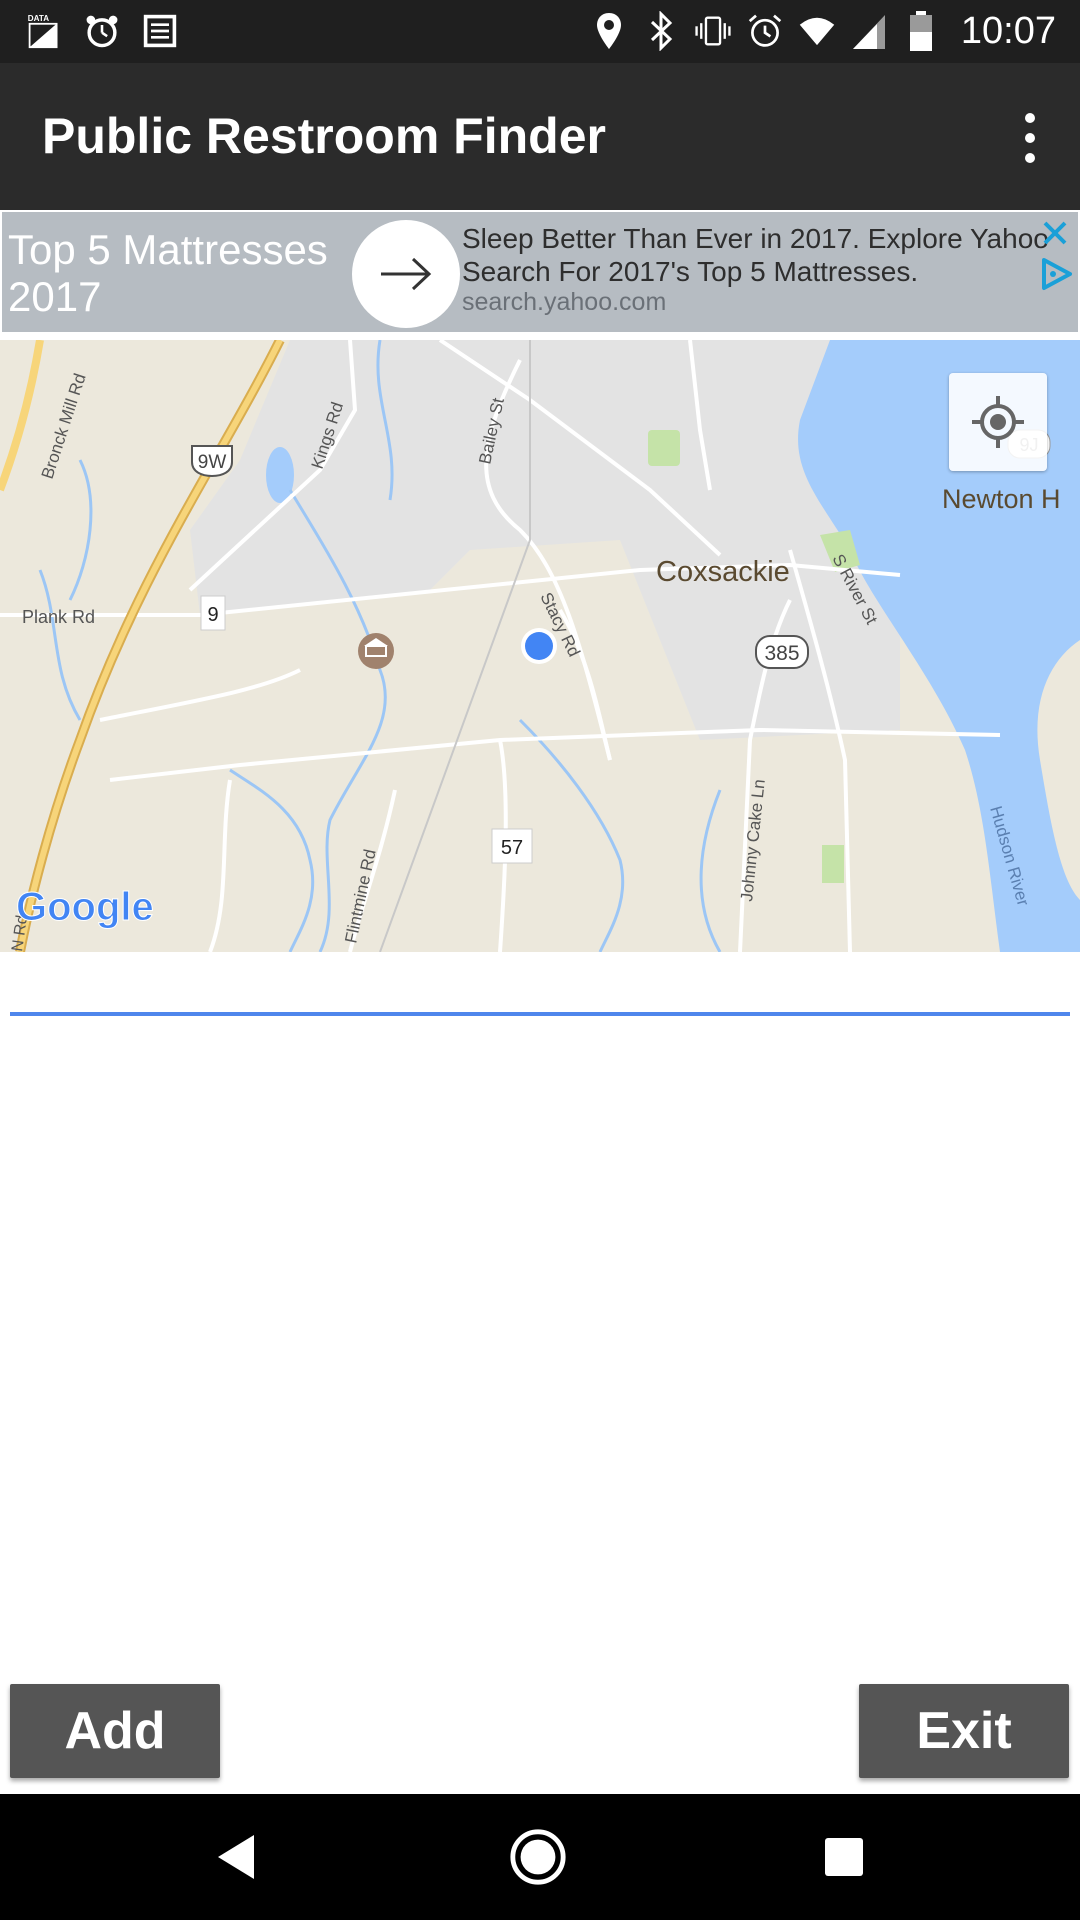 The height and width of the screenshot is (1920, 1080). I want to click on route-57-shield: 57, so click(512, 846).